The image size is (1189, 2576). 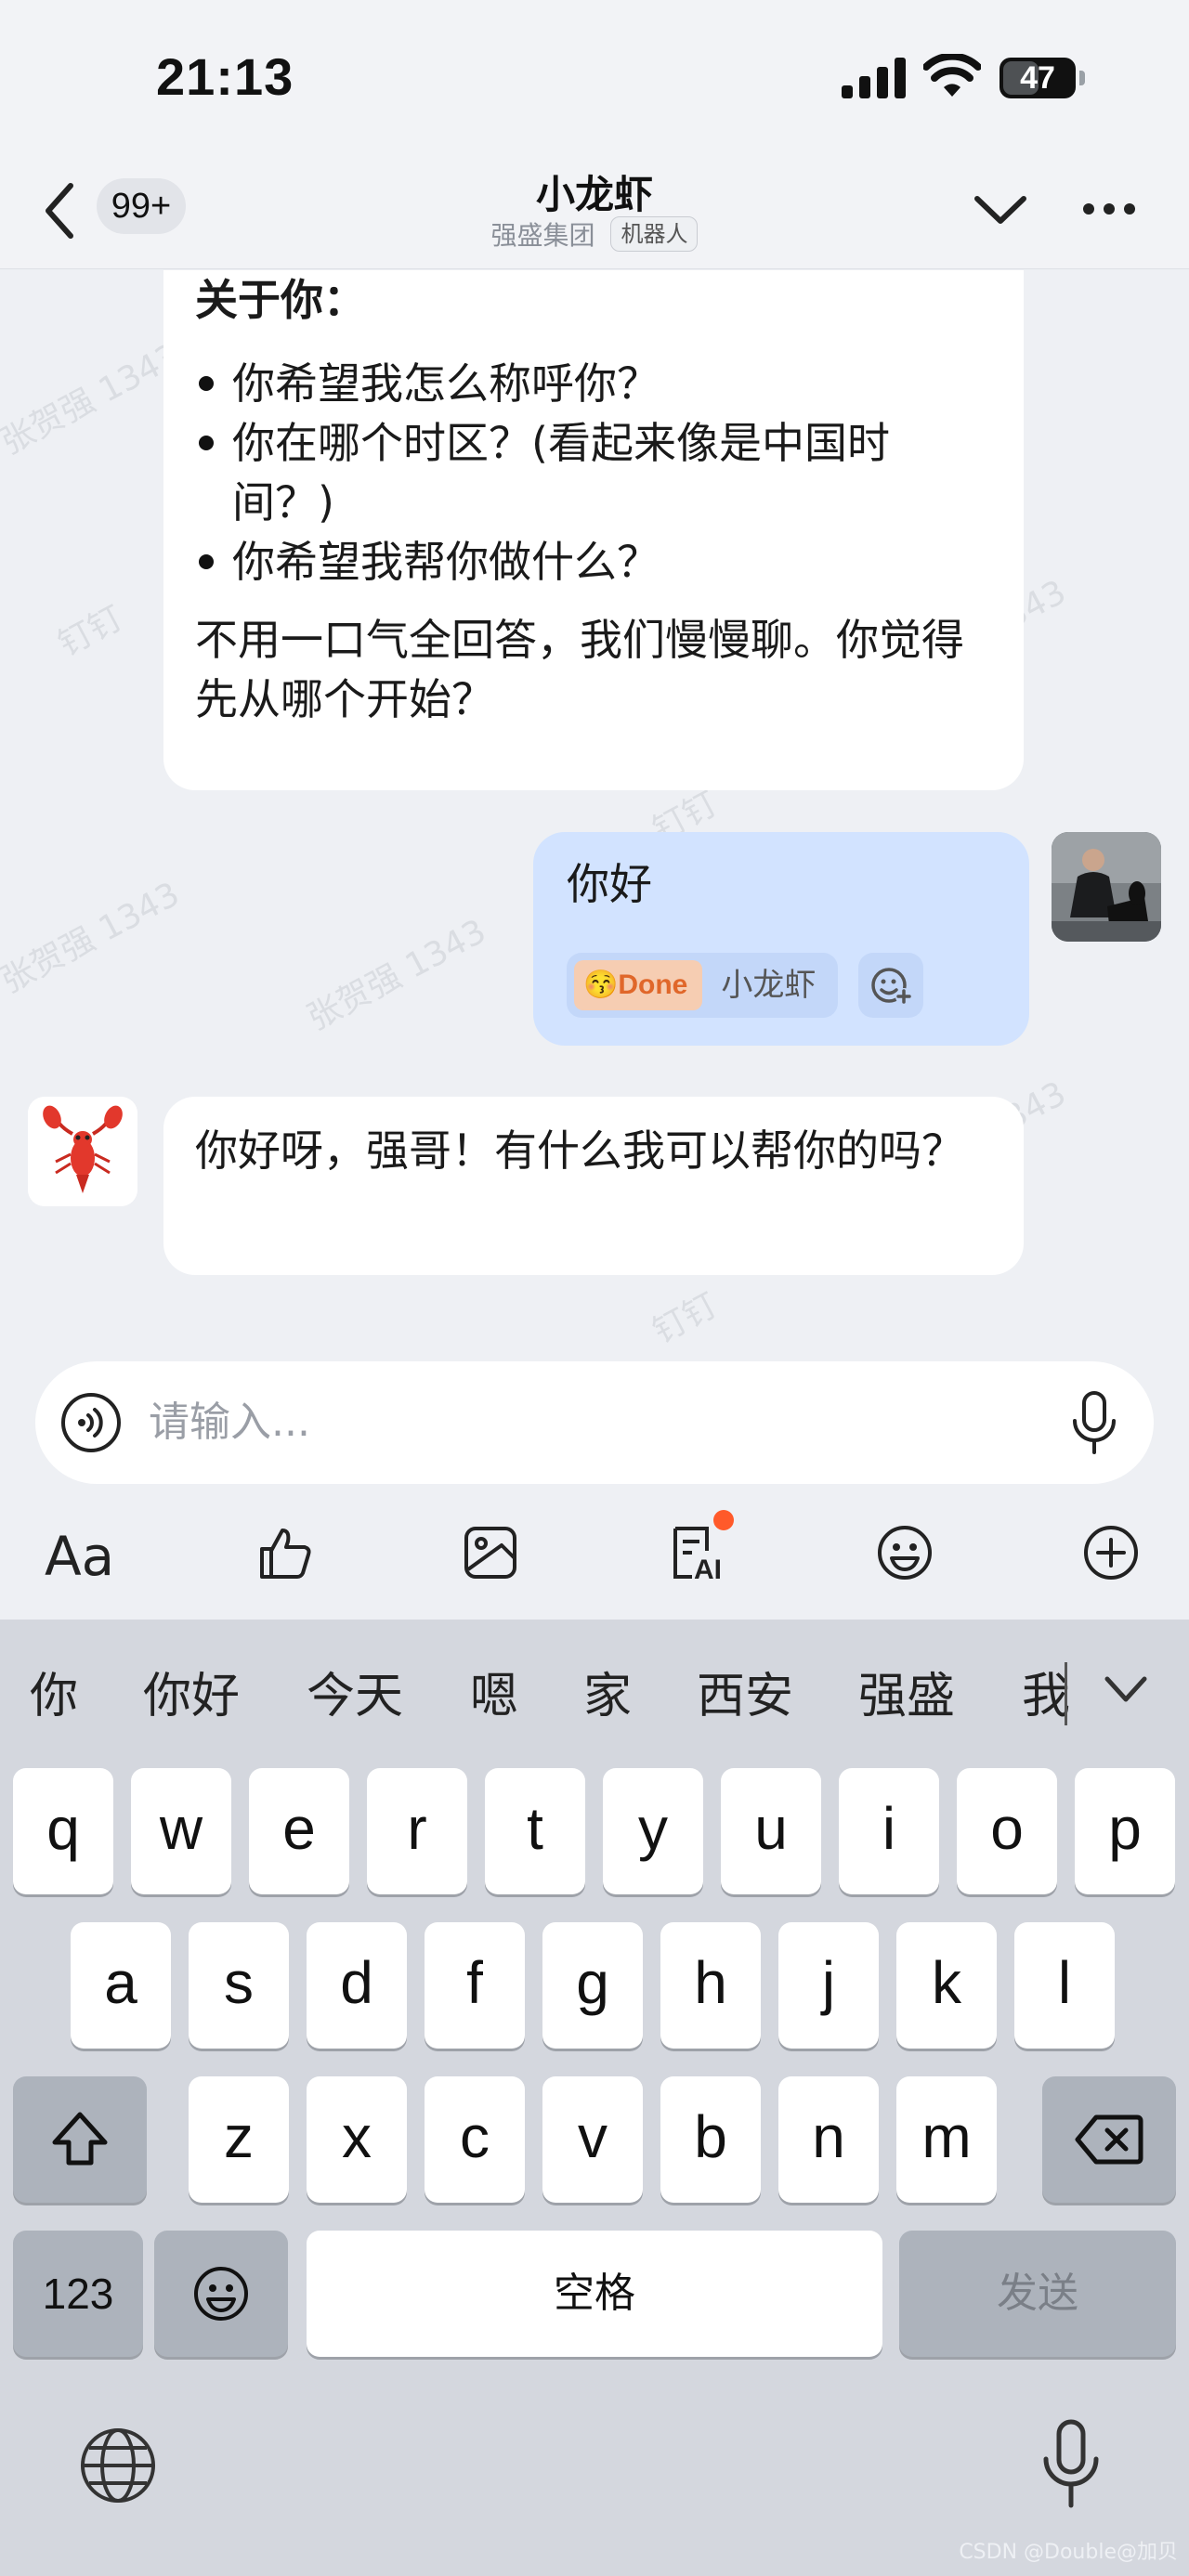 What do you see at coordinates (118, 2465) in the screenshot?
I see `globe-icon` at bounding box center [118, 2465].